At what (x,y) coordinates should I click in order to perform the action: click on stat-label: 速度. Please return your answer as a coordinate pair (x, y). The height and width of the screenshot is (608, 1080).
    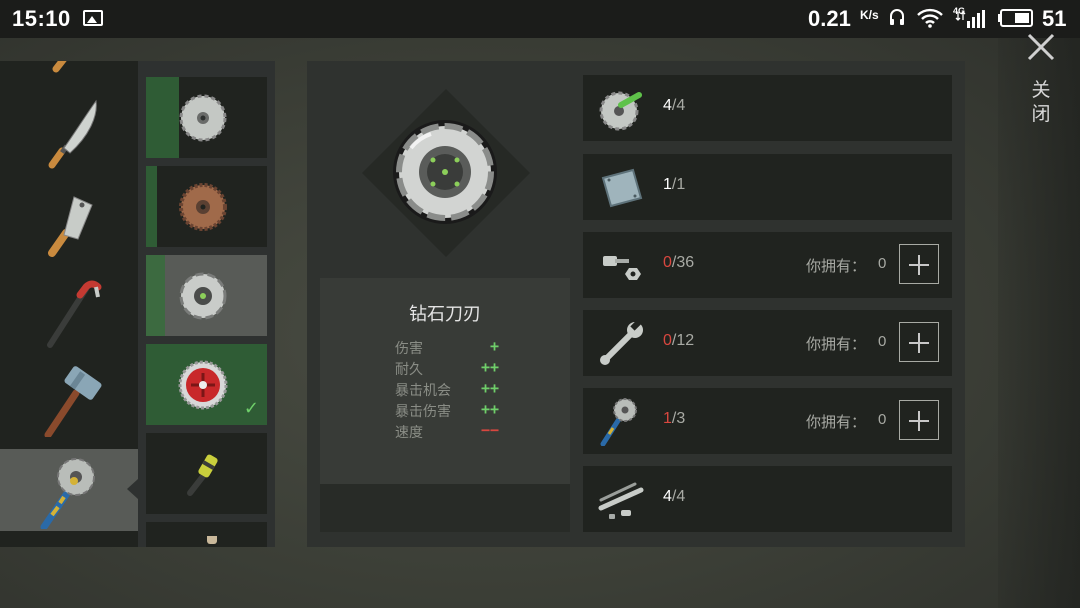
    Looking at the image, I should click on (409, 433).